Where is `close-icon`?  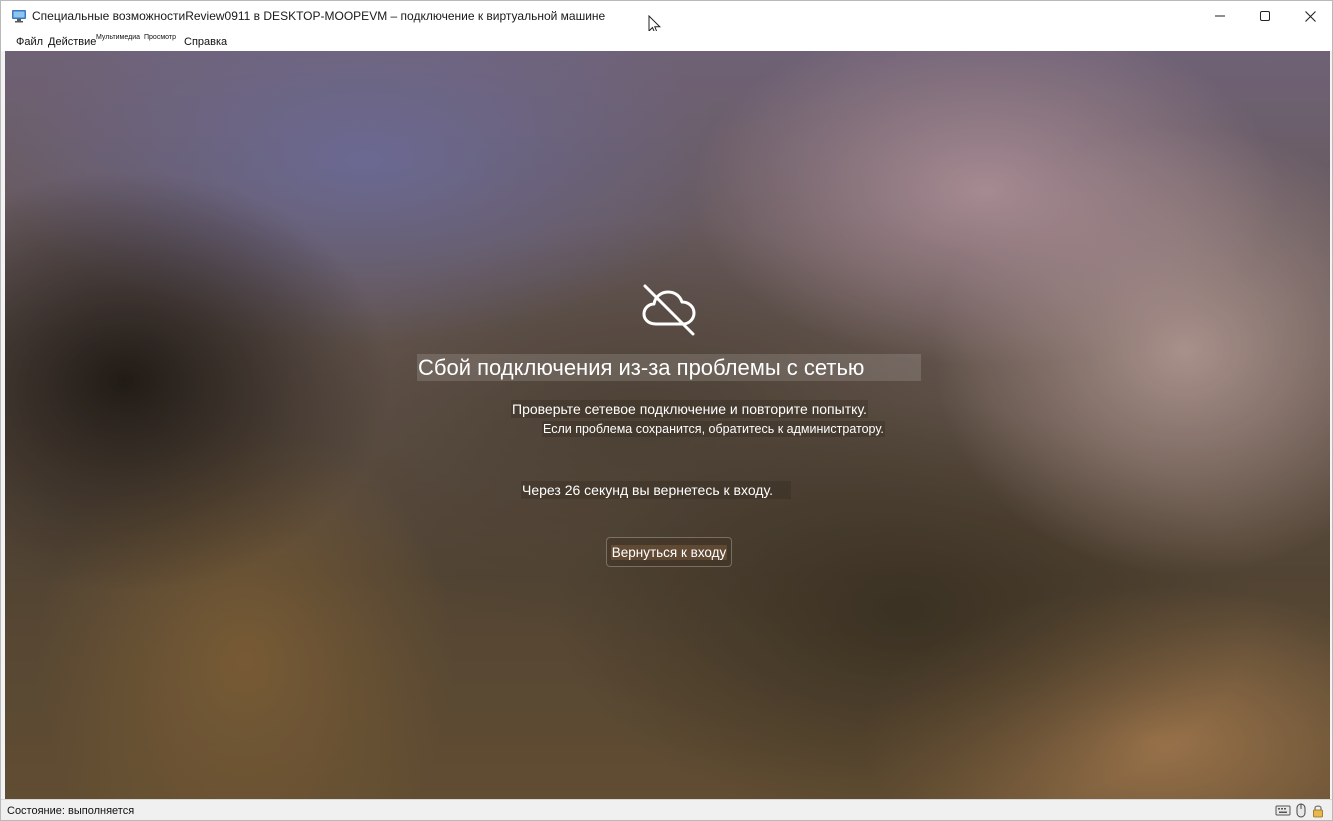 close-icon is located at coordinates (1310, 16).